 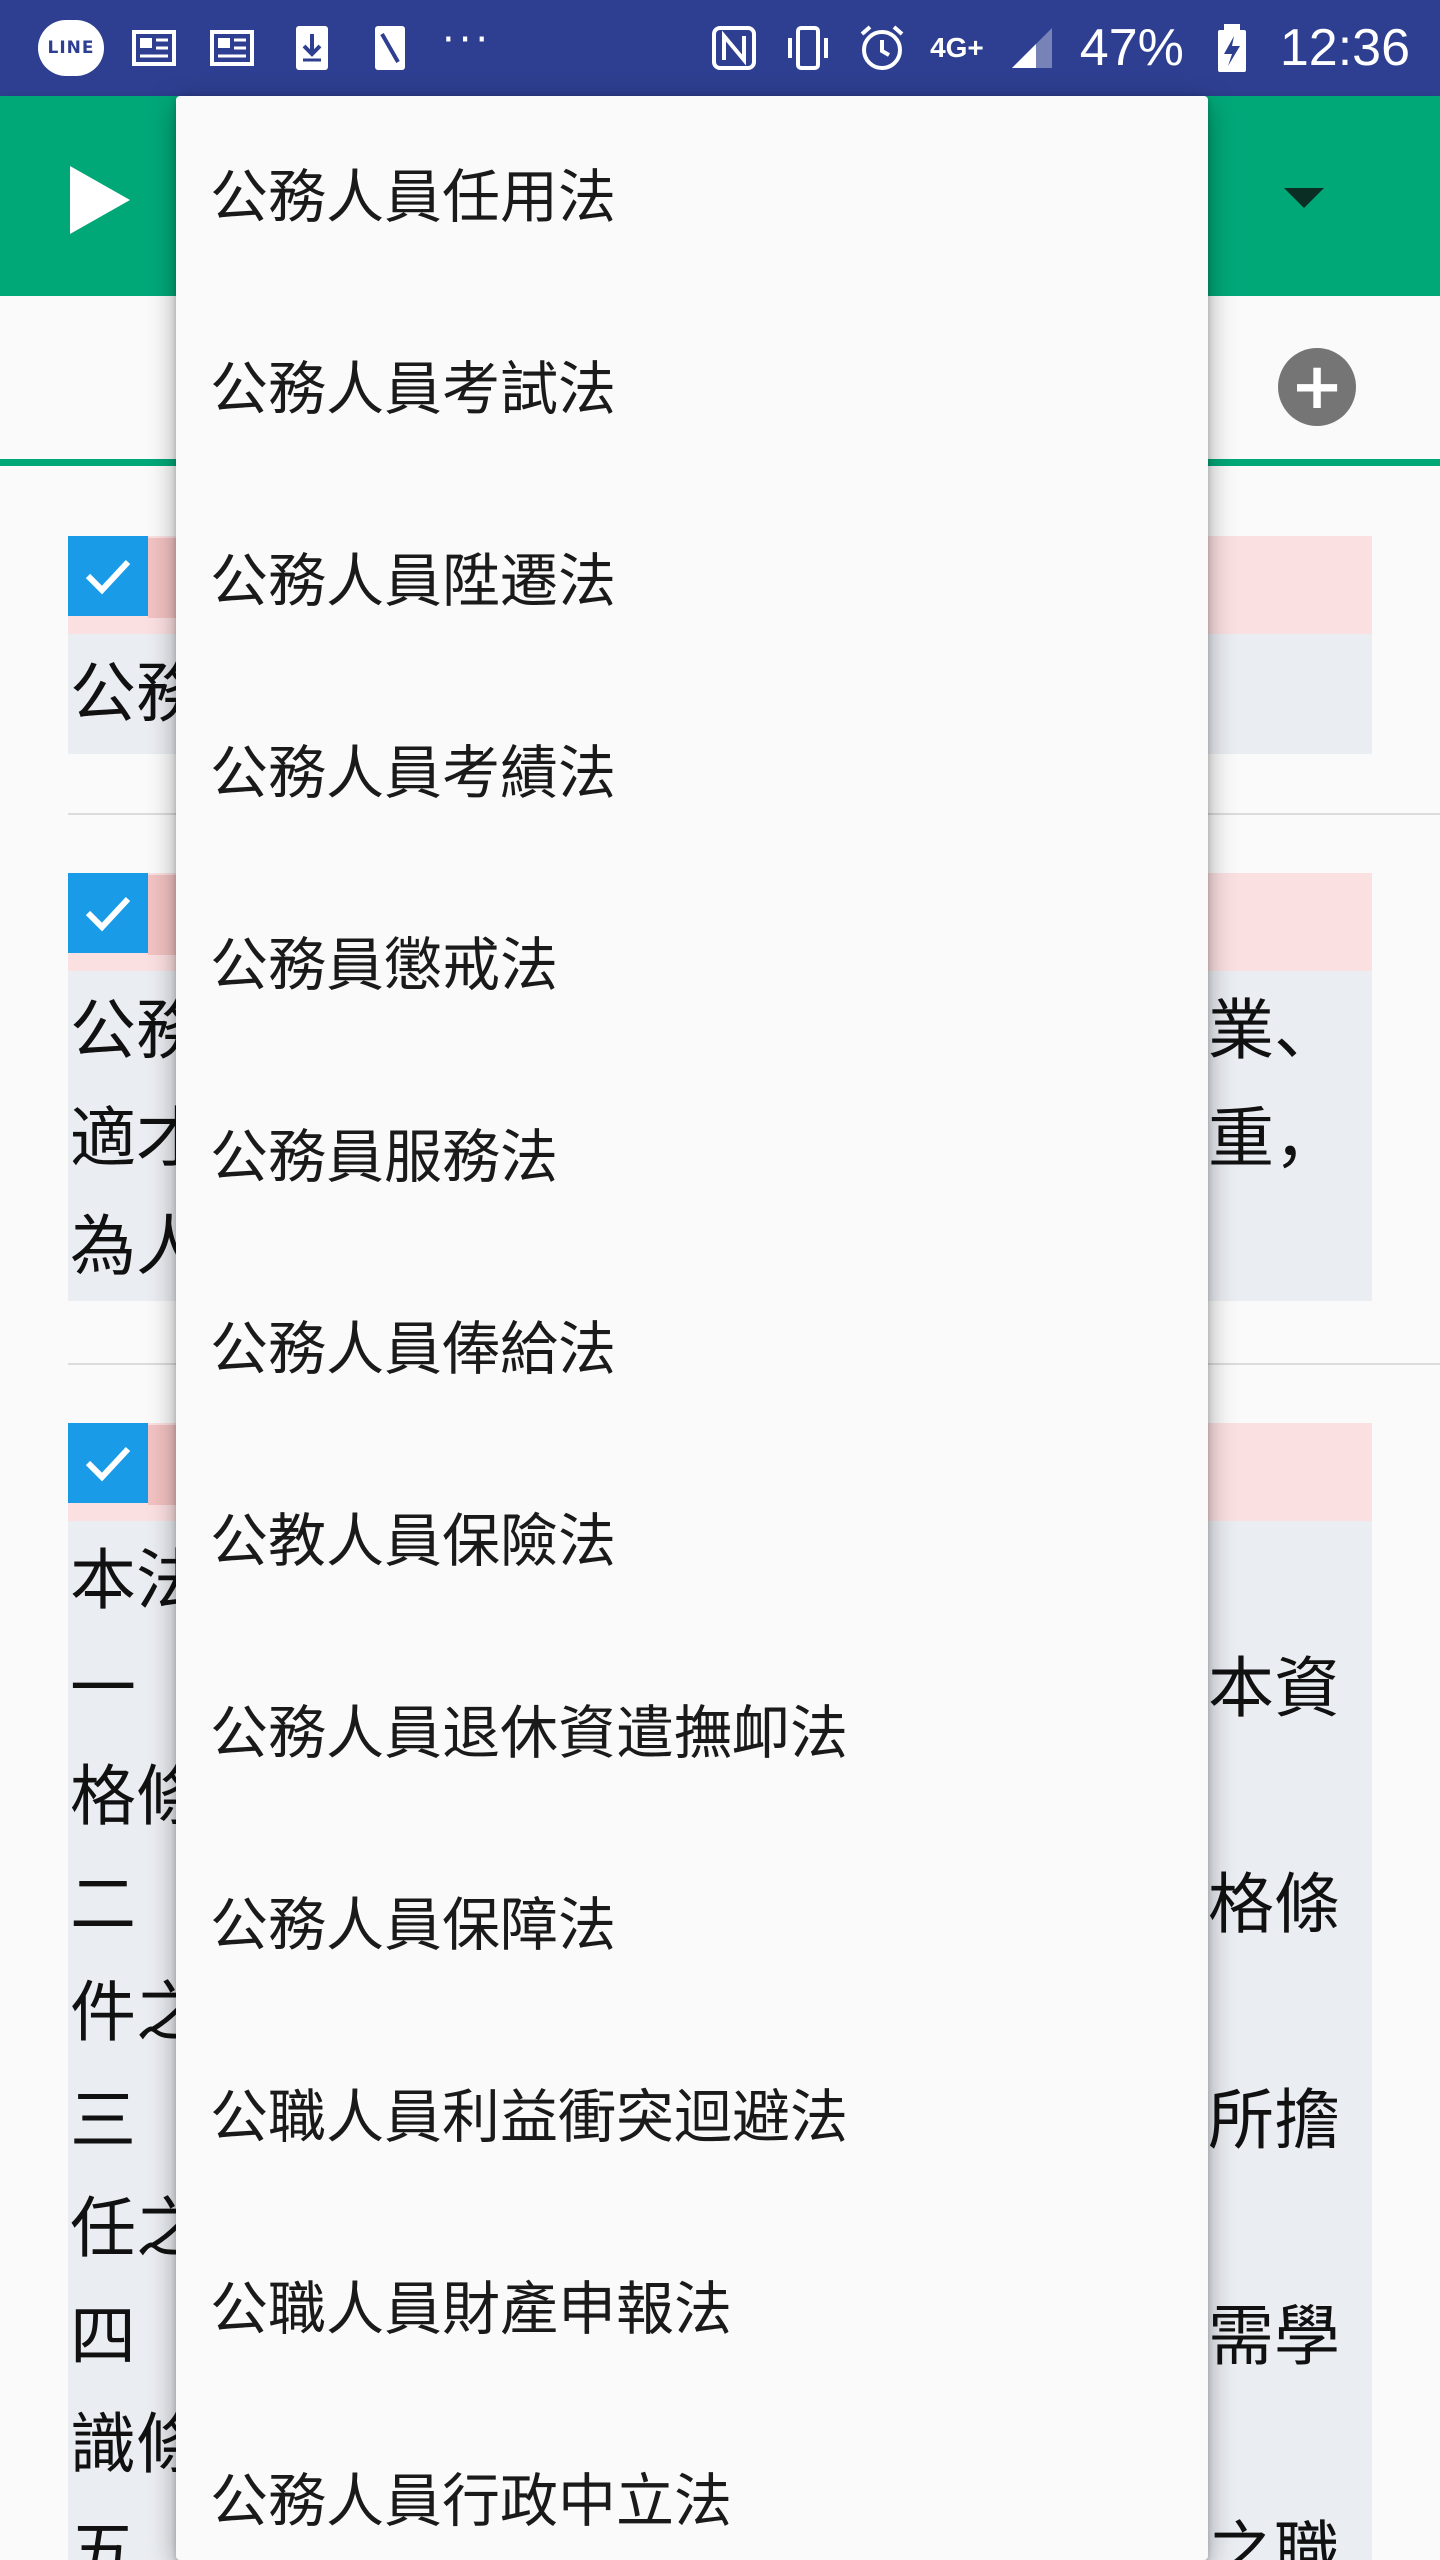 What do you see at coordinates (1344, 48) in the screenshot?
I see `clock: 12:36` at bounding box center [1344, 48].